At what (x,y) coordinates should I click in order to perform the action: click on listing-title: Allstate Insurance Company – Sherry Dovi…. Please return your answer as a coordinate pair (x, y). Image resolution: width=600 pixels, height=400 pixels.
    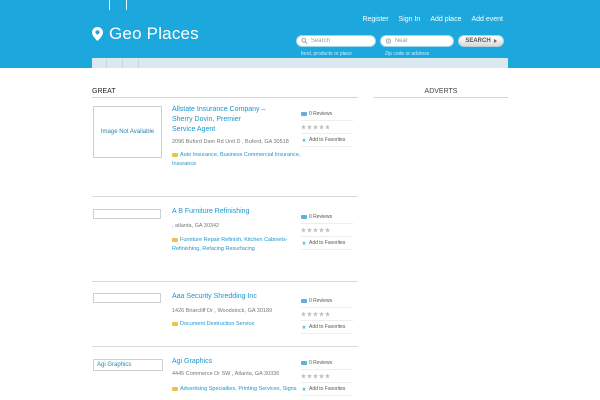
    Looking at the image, I should click on (218, 120).